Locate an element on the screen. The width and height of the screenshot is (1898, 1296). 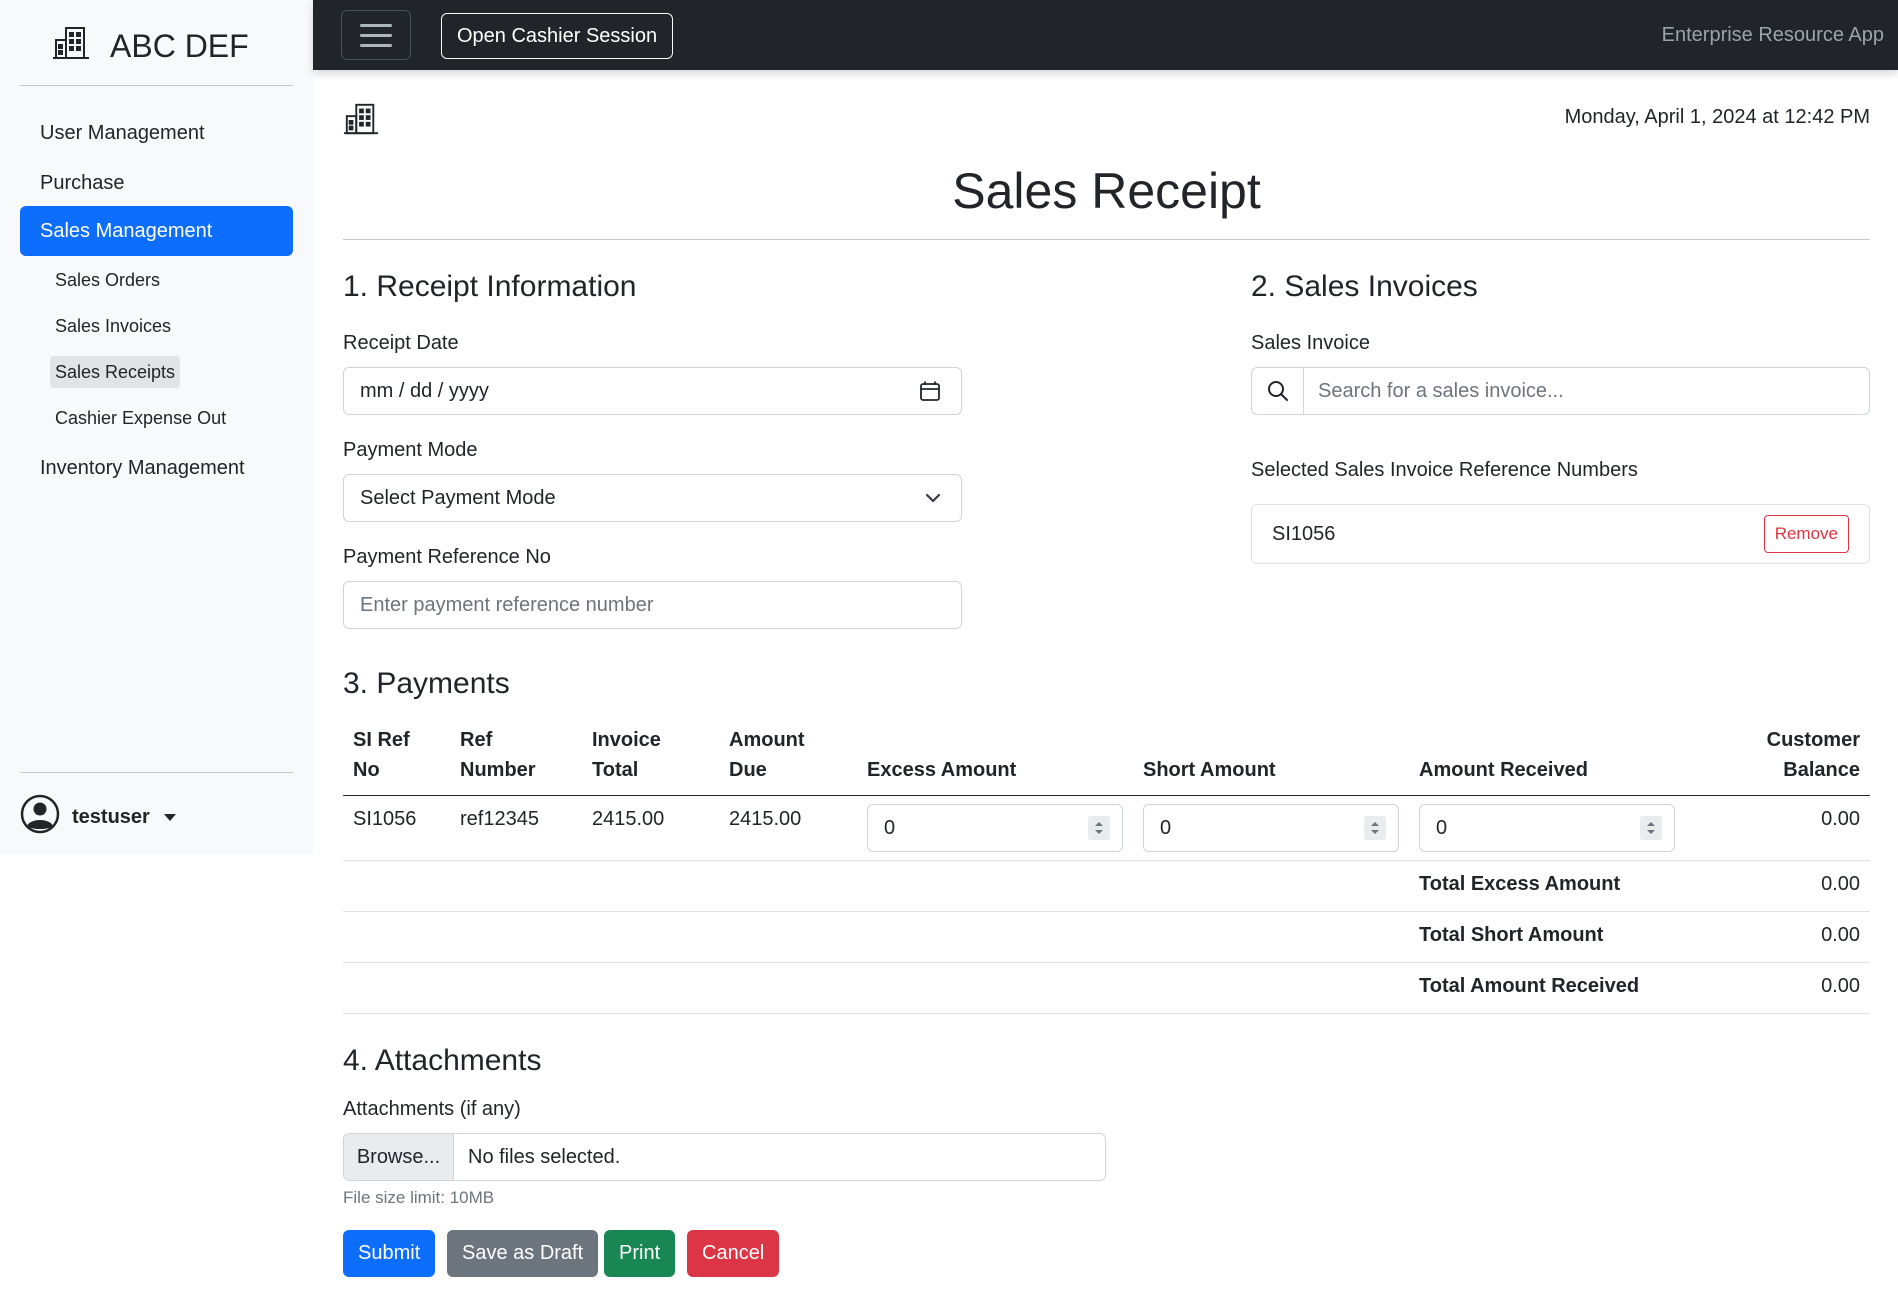
cell-short-amount: 0 is located at coordinates (1271, 828).